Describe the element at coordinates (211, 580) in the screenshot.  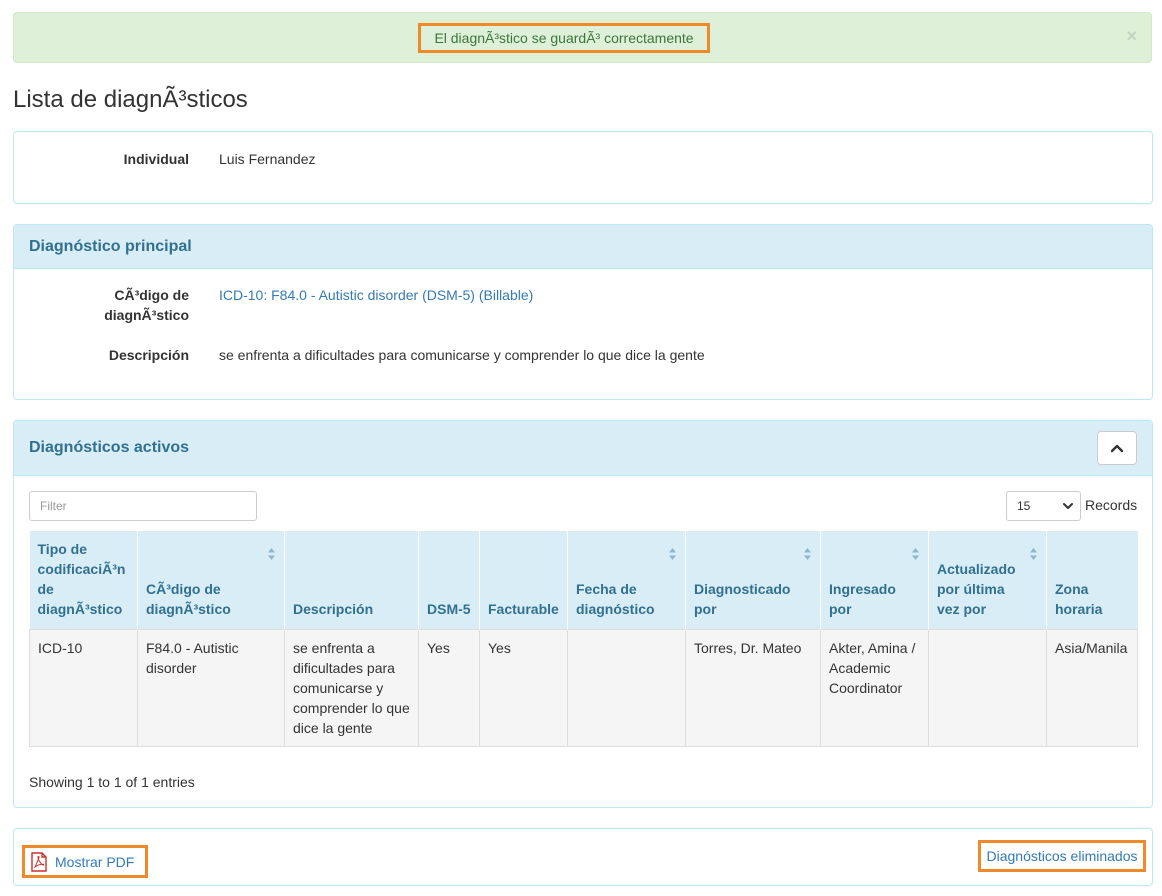
I see `col-header-codigo: CÃ³digo de diagnÃ³stico` at that location.